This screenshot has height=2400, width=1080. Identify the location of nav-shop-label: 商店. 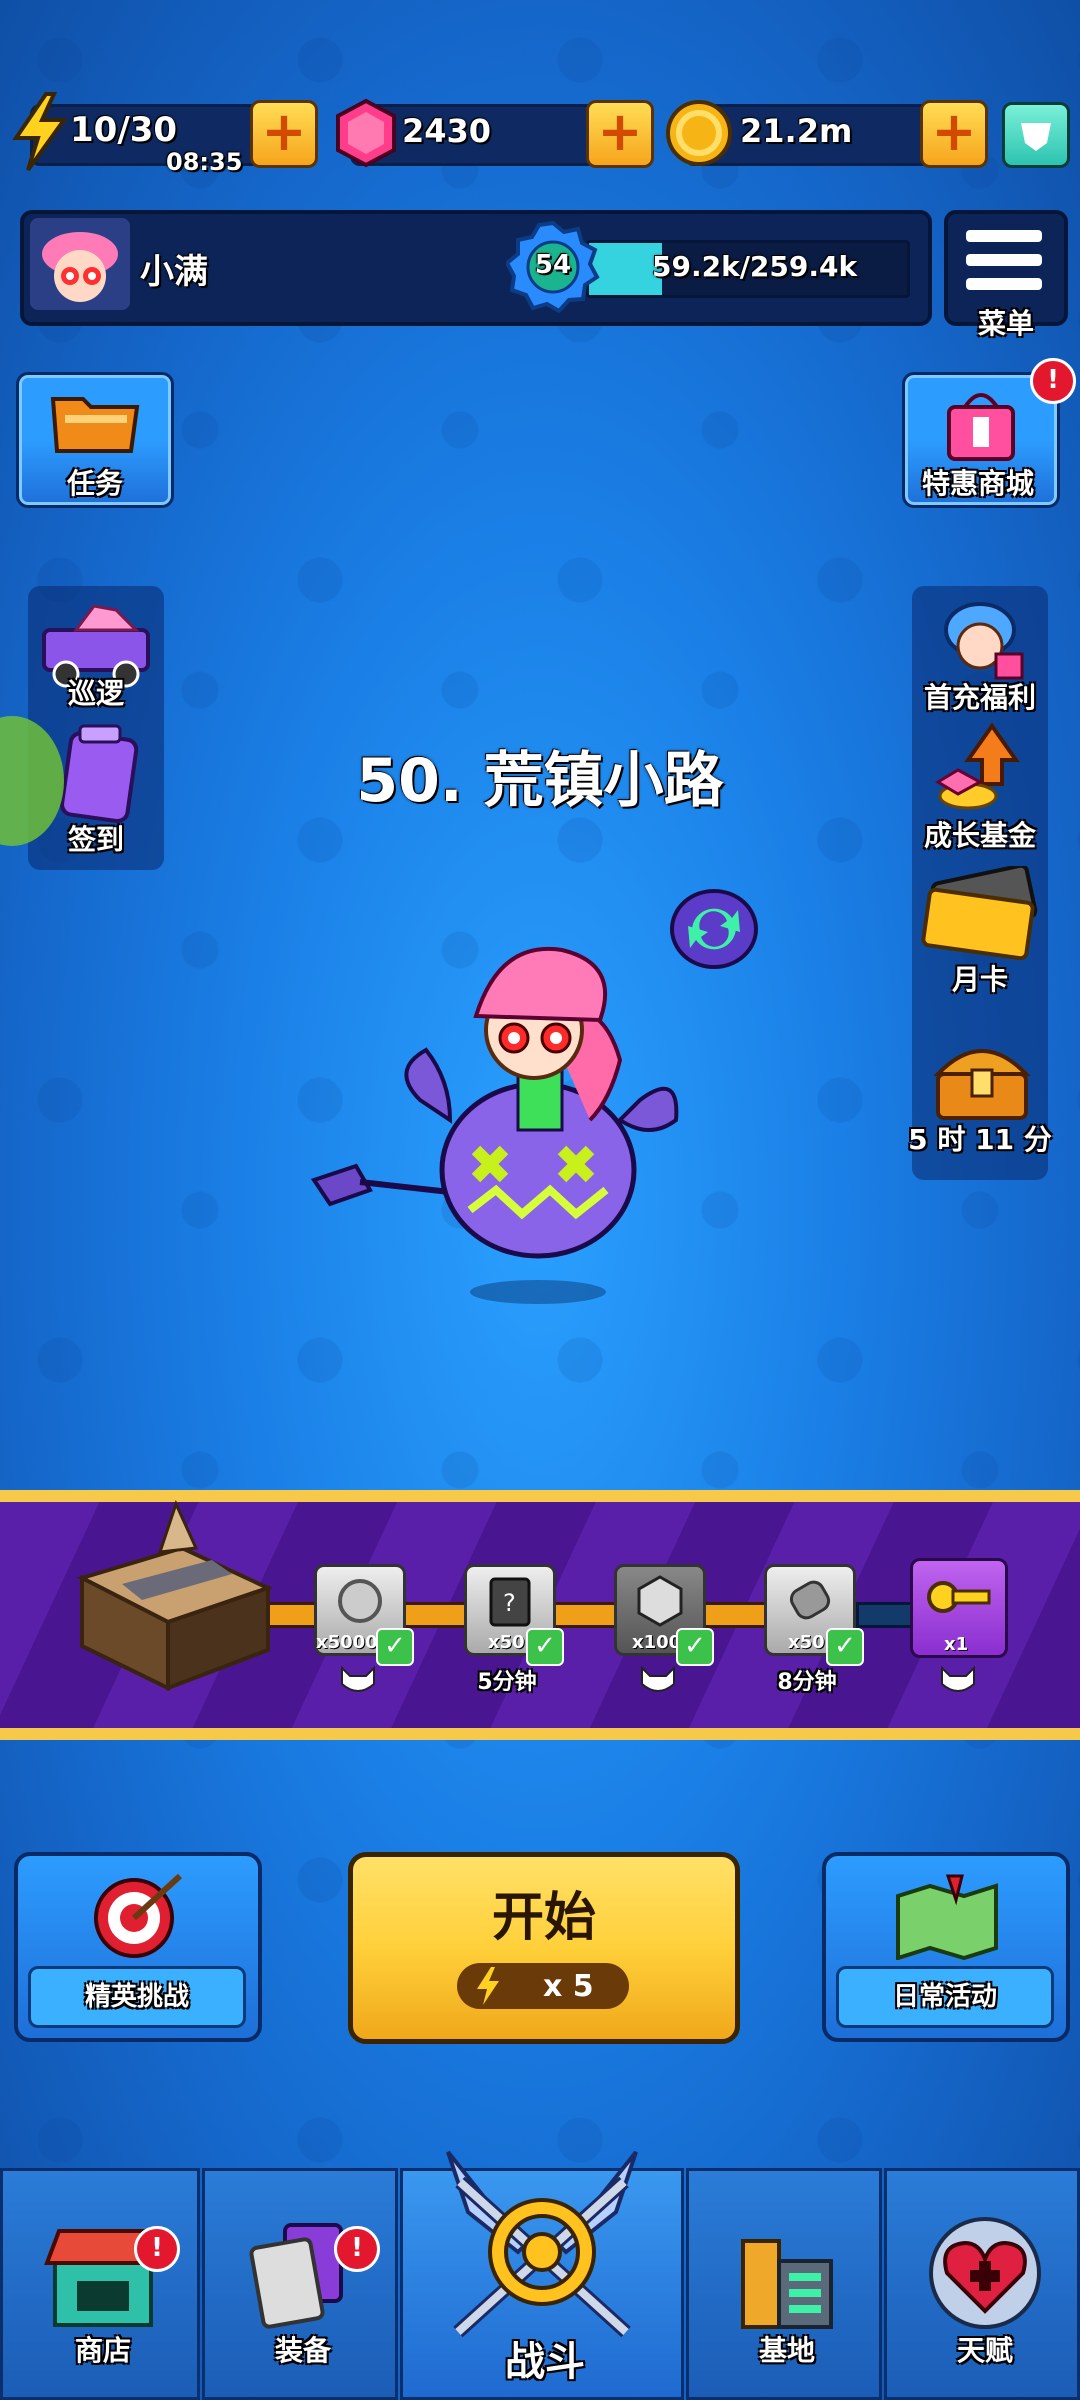
(102, 2350).